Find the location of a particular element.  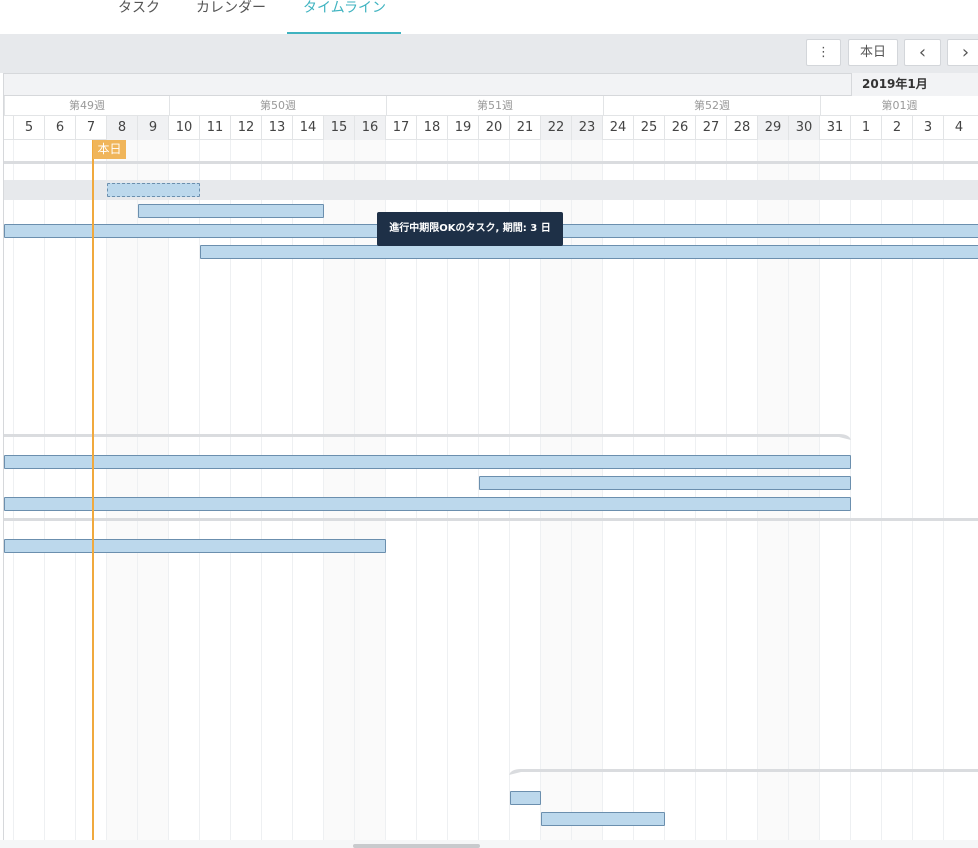

more-vertical-icon: ⋮ is located at coordinates (823, 52).